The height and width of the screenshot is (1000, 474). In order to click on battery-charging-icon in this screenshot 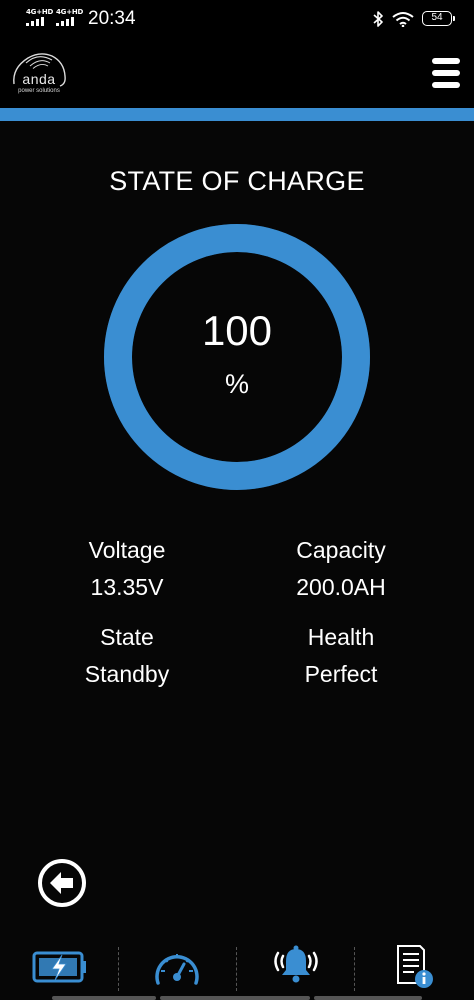, I will do `click(59, 967)`.